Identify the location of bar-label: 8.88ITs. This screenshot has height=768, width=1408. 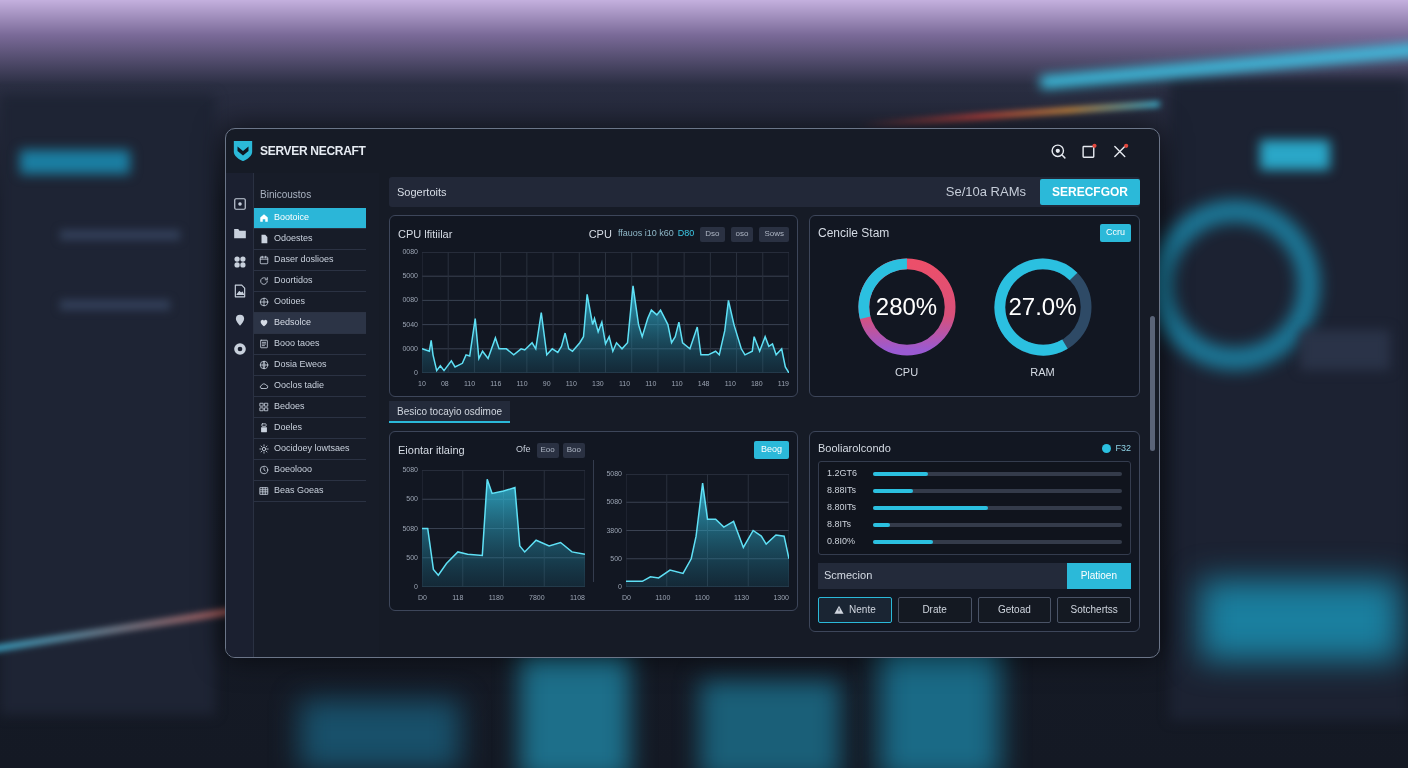
(842, 490).